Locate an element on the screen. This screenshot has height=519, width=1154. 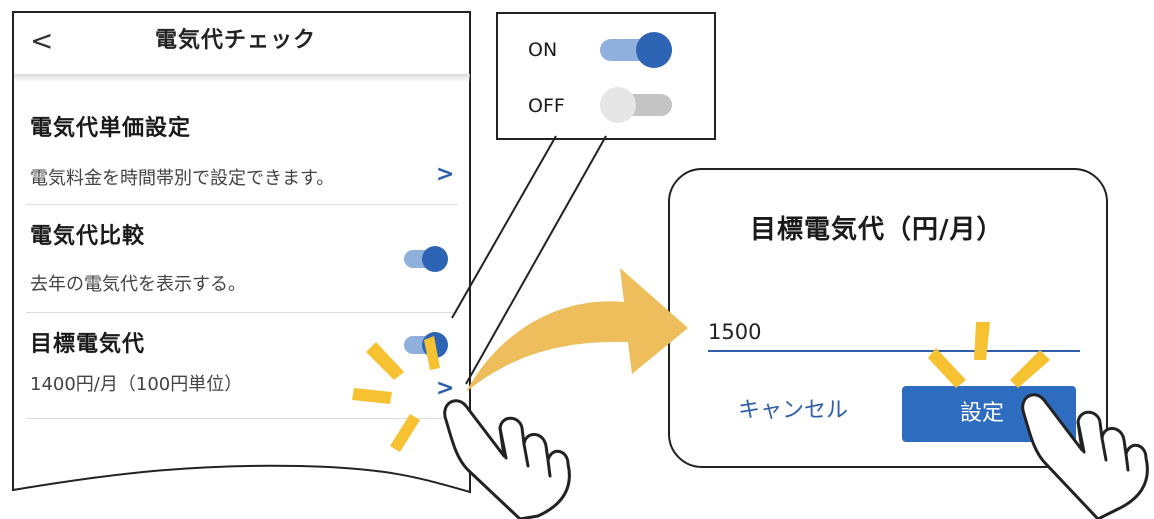
dialog-title: 目標電気代（円/月） is located at coordinates (877, 230).